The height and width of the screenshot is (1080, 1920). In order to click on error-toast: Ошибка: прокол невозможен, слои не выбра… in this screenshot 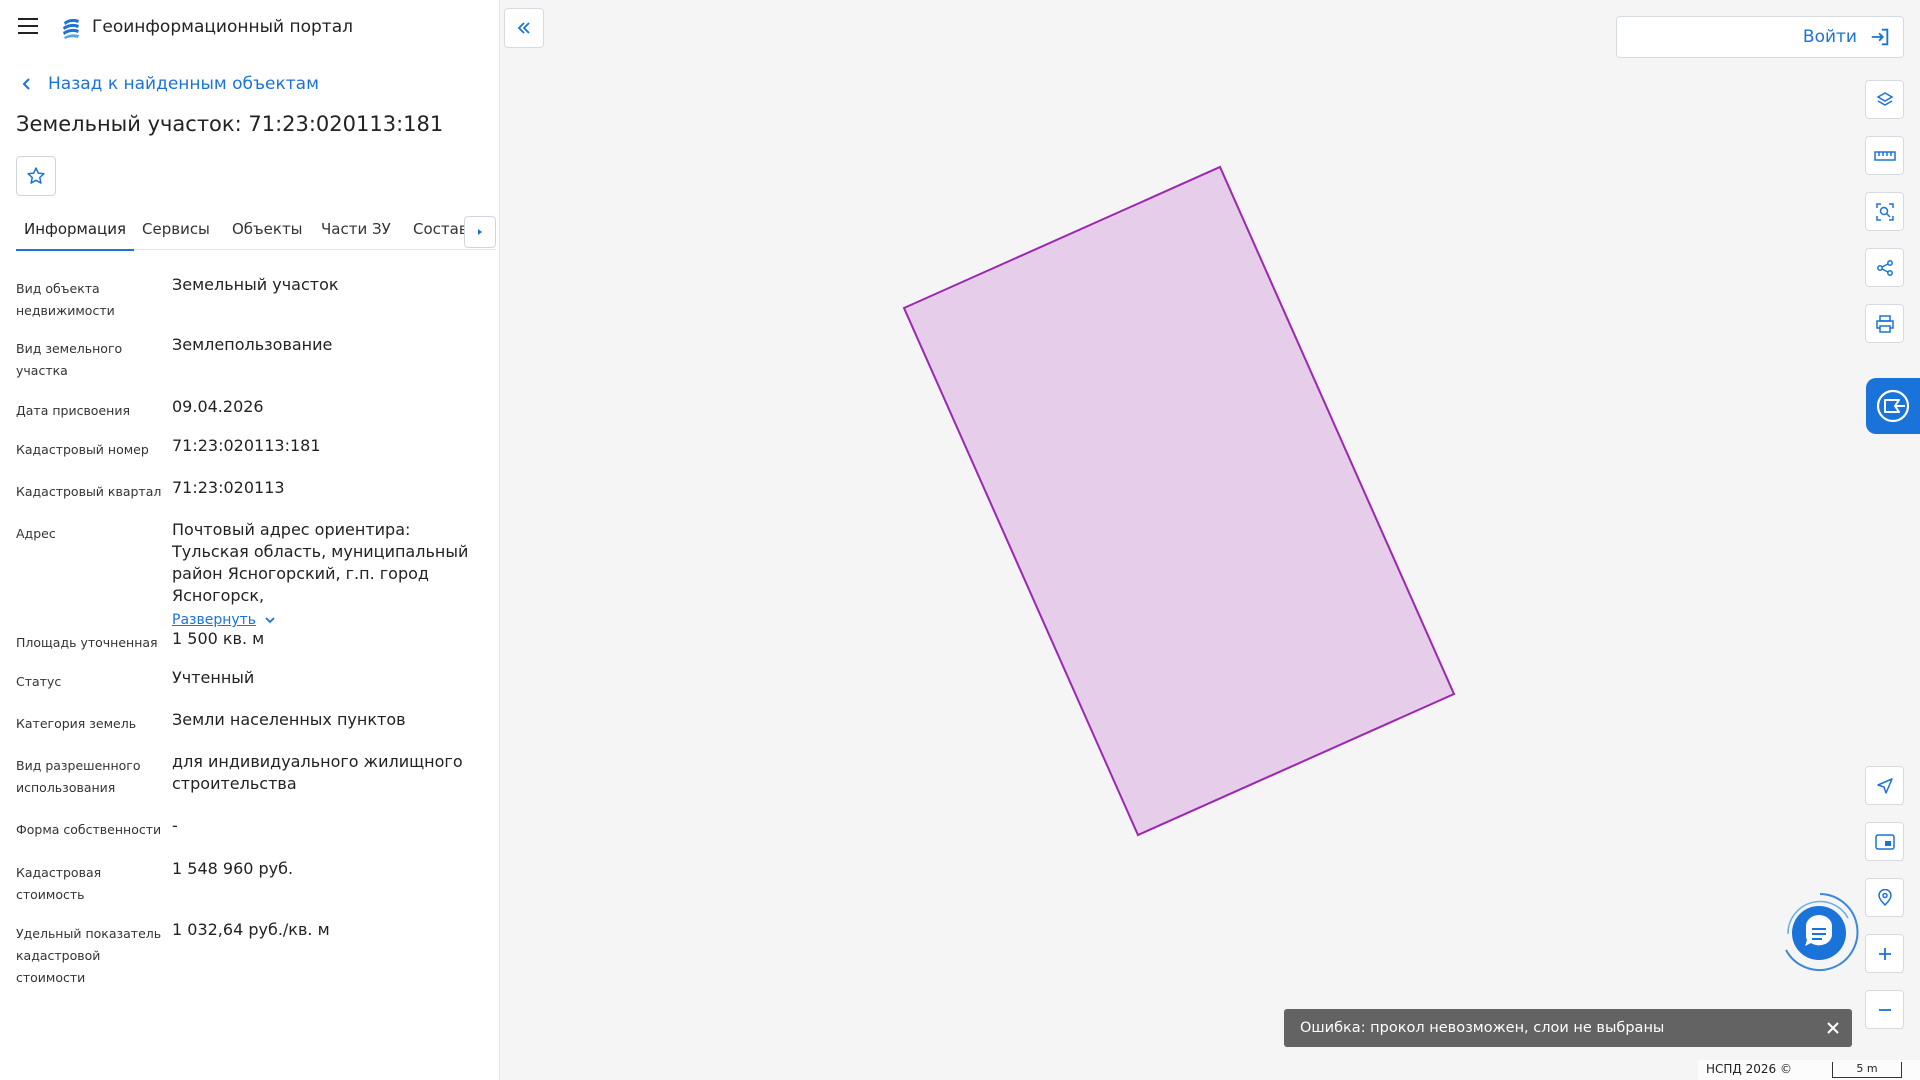, I will do `click(1568, 1028)`.